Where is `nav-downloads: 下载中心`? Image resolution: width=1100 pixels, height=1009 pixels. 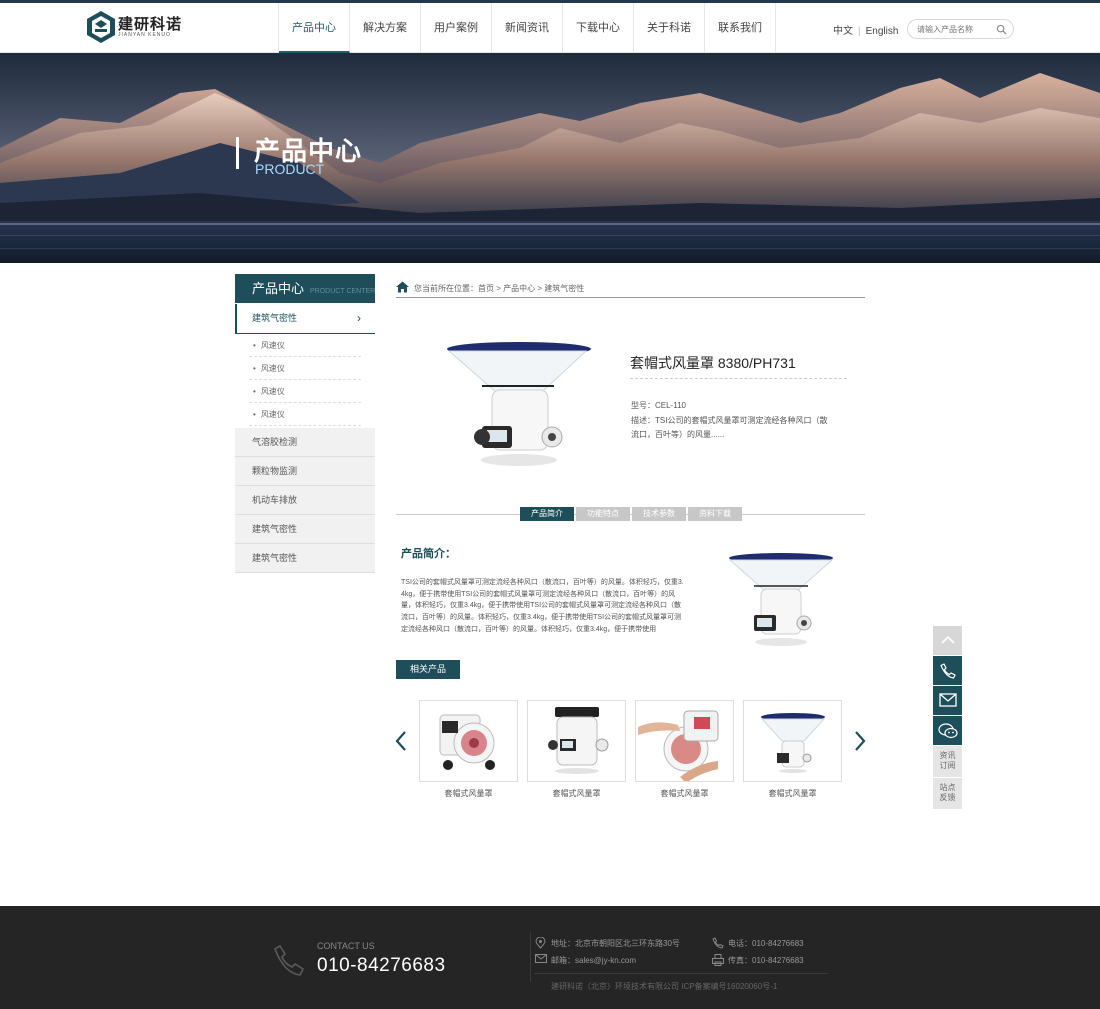
nav-downloads: 下载中心 is located at coordinates (598, 28).